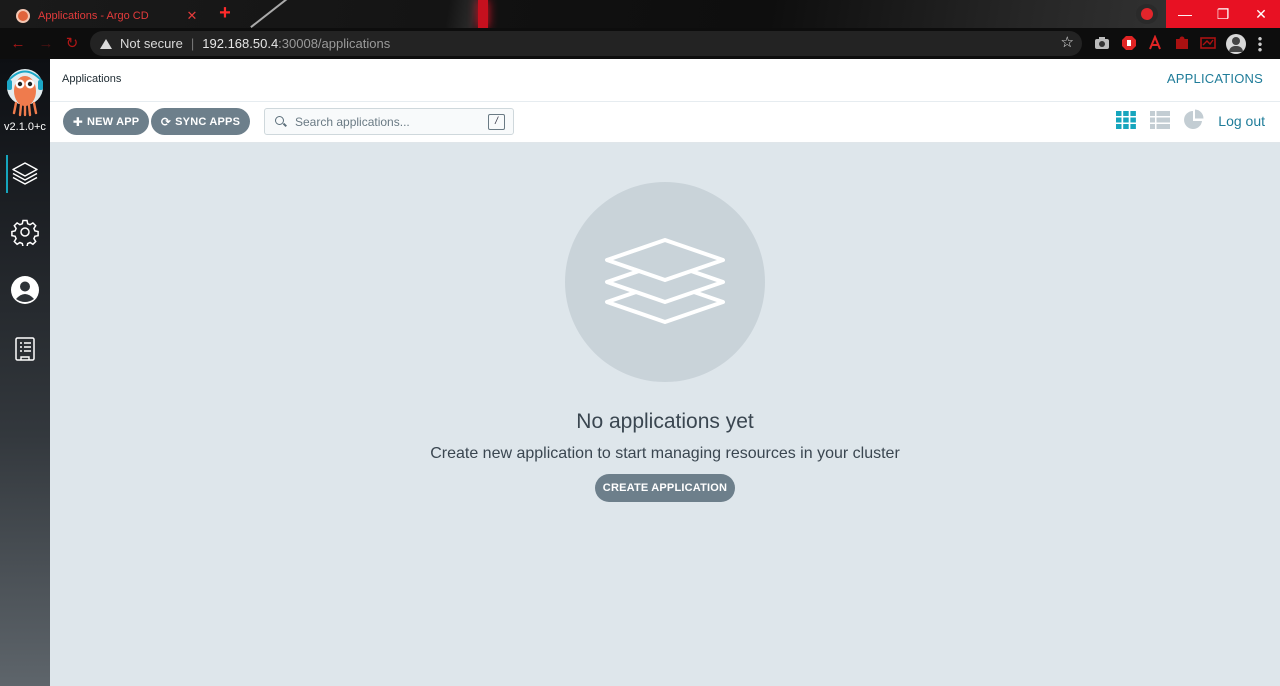  Describe the element at coordinates (1160, 120) in the screenshot. I see `list-view-icon` at that location.